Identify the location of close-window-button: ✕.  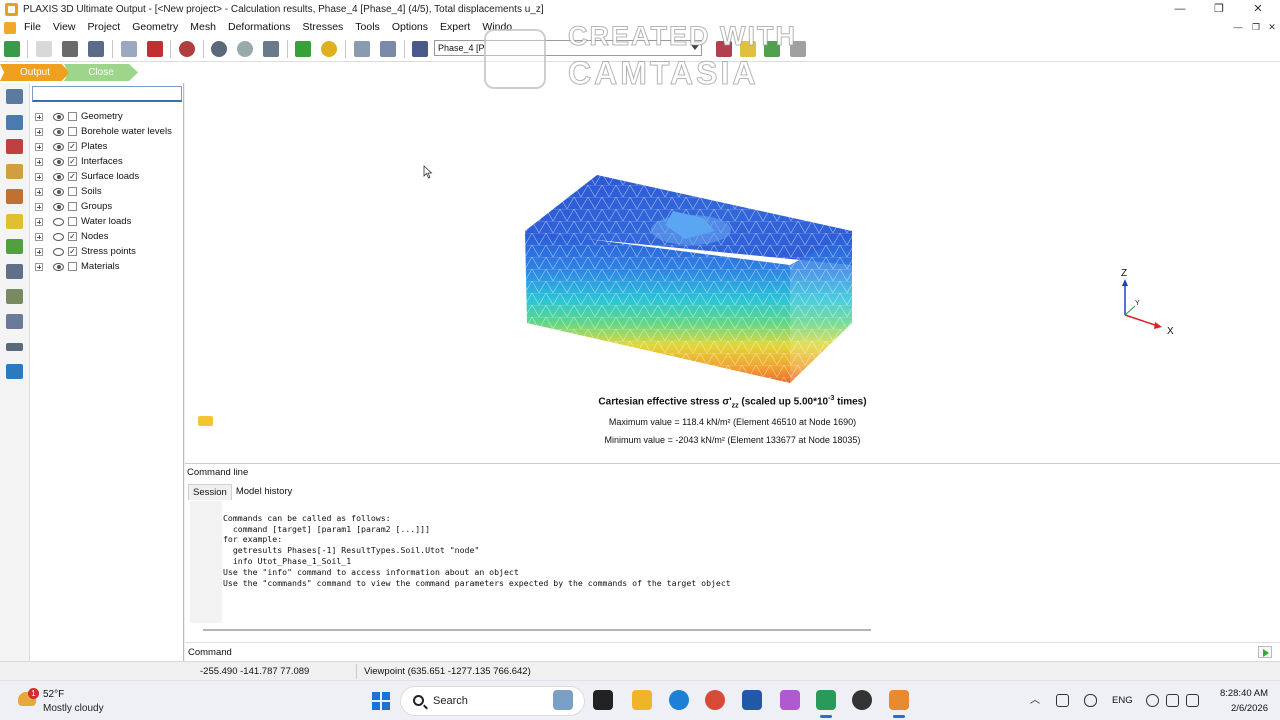
(1258, 9).